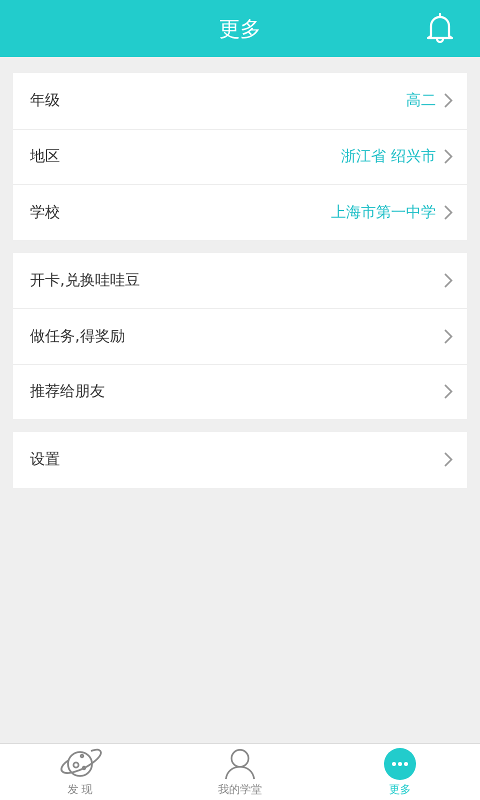  I want to click on notification-icon, so click(440, 28).